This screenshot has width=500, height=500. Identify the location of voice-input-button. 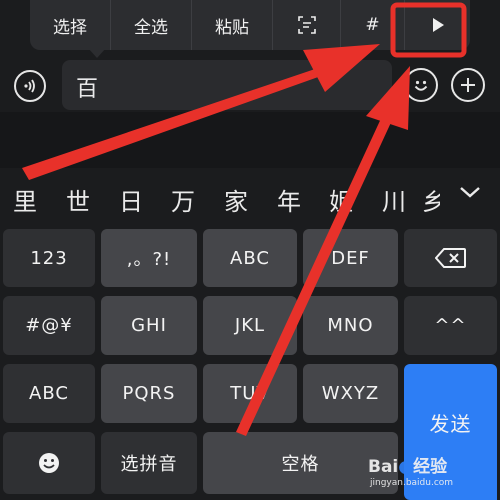
(30, 86).